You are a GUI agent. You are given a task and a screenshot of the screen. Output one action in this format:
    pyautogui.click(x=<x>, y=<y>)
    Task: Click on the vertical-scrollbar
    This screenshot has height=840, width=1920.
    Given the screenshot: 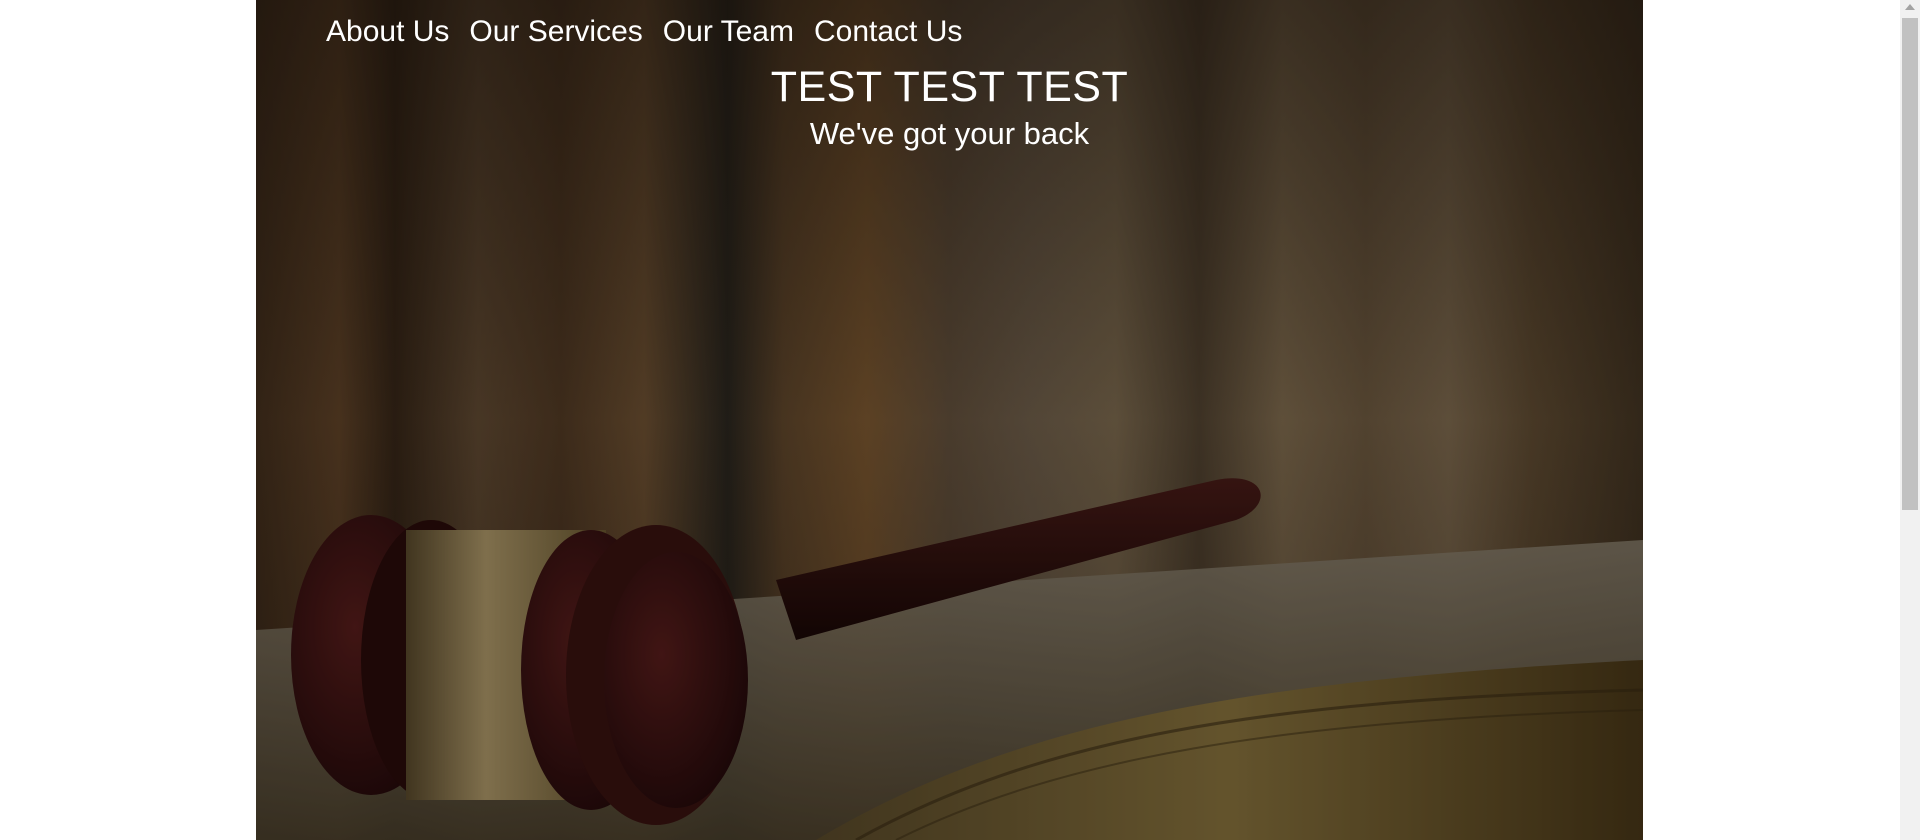 What is the action you would take?
    pyautogui.click(x=1910, y=420)
    